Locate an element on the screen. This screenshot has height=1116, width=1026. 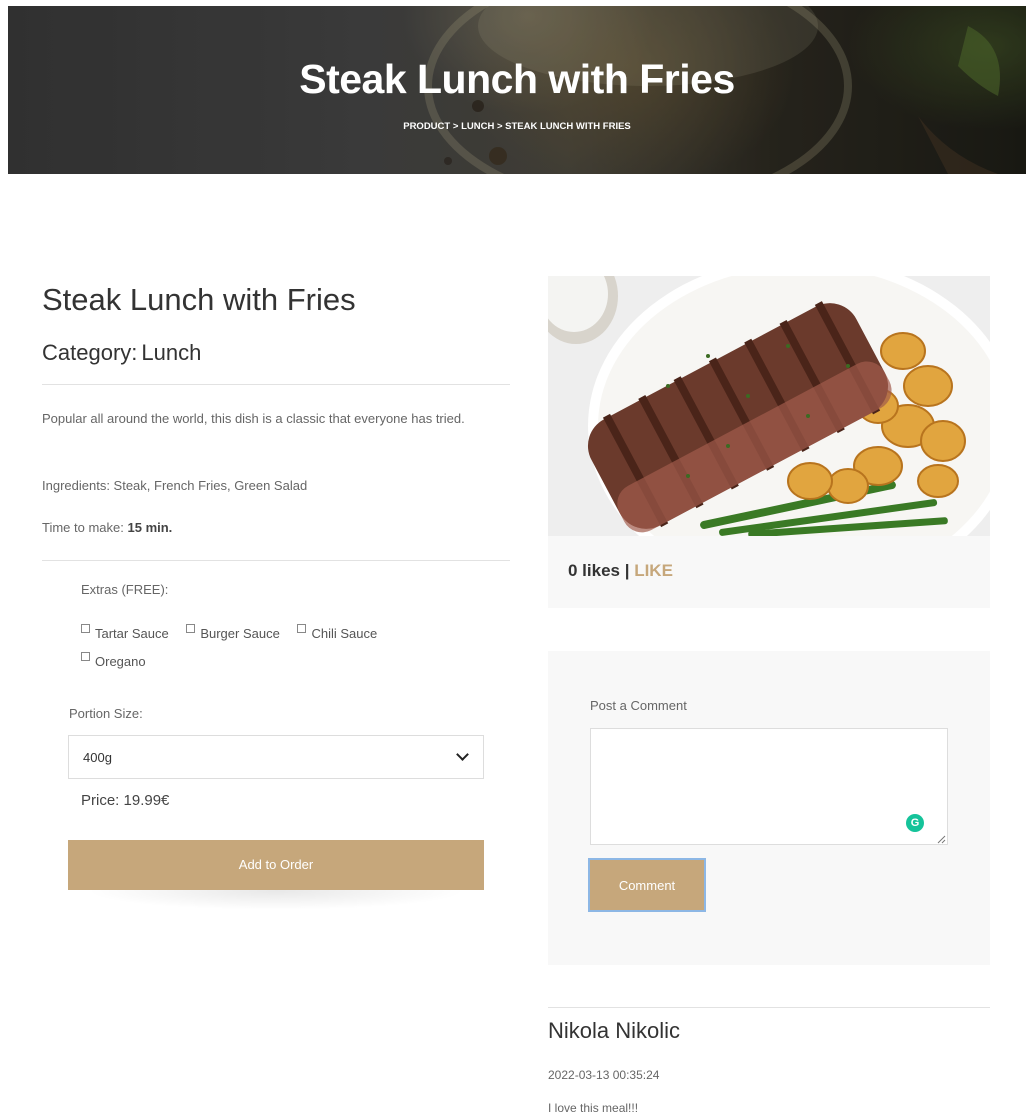
extra-label: Tartar Sauce is located at coordinates (132, 633).